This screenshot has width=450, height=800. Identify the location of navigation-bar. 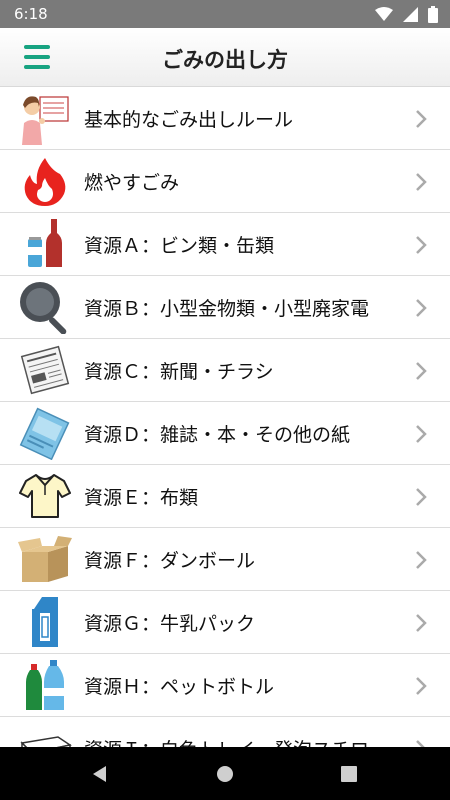
(225, 773).